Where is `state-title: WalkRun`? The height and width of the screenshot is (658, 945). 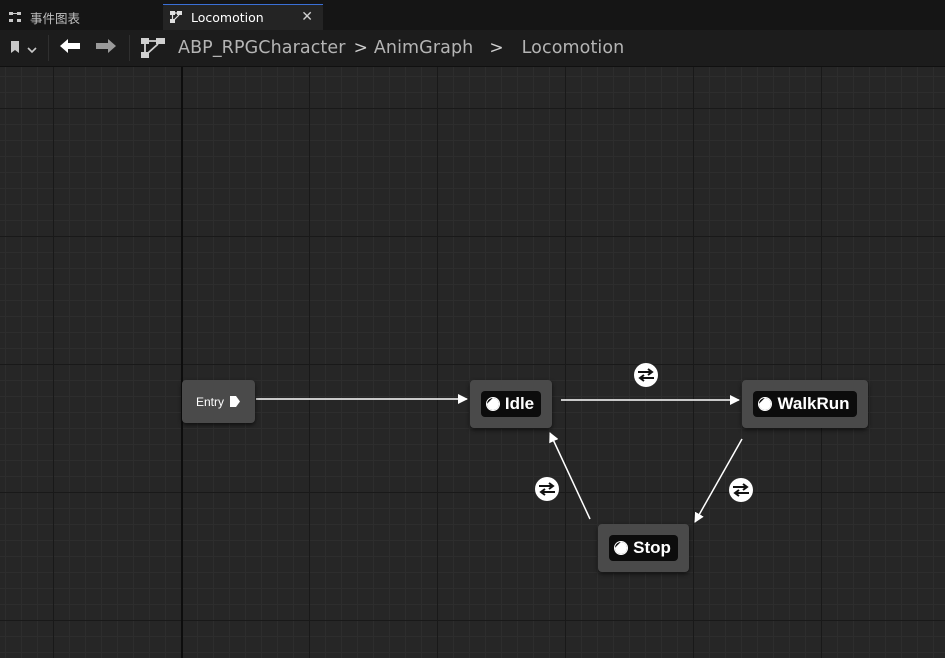
state-title: WalkRun is located at coordinates (805, 404).